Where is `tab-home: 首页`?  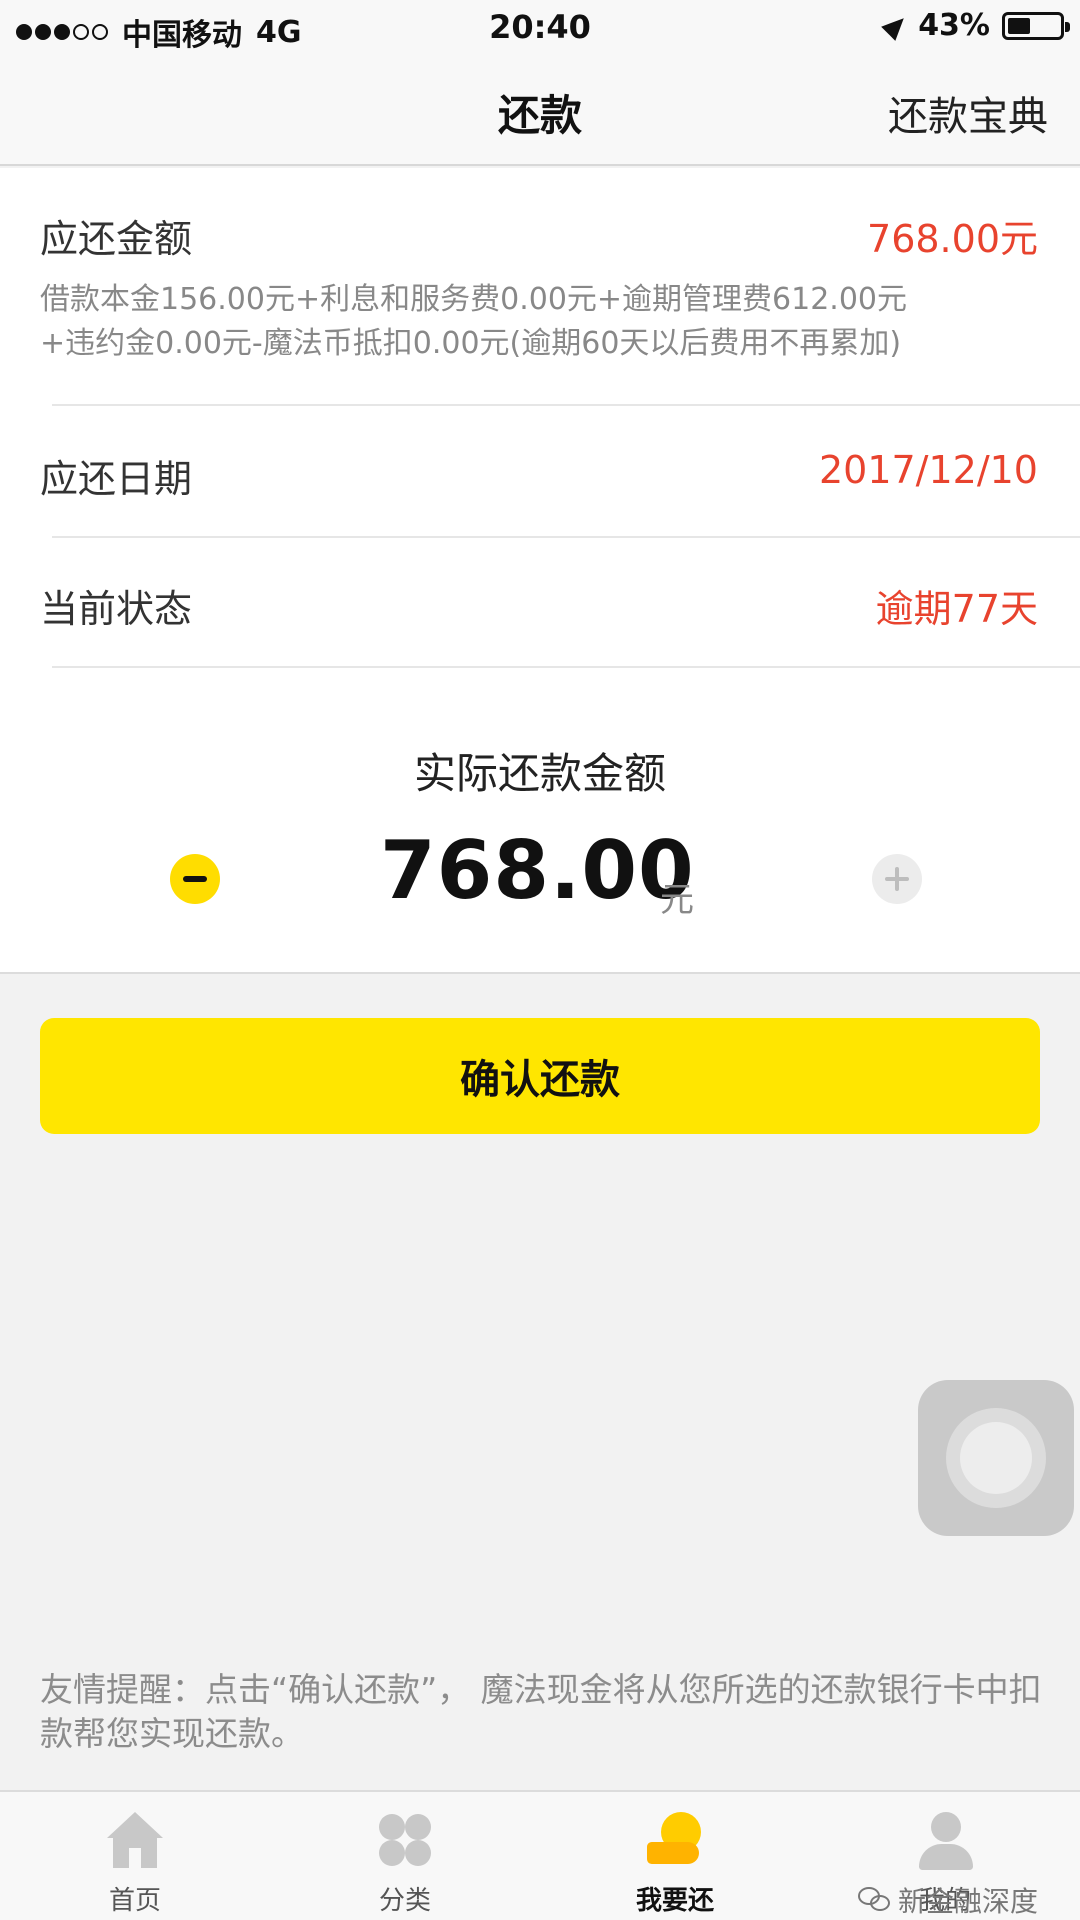
tab-home: 首页 is located at coordinates (135, 1856).